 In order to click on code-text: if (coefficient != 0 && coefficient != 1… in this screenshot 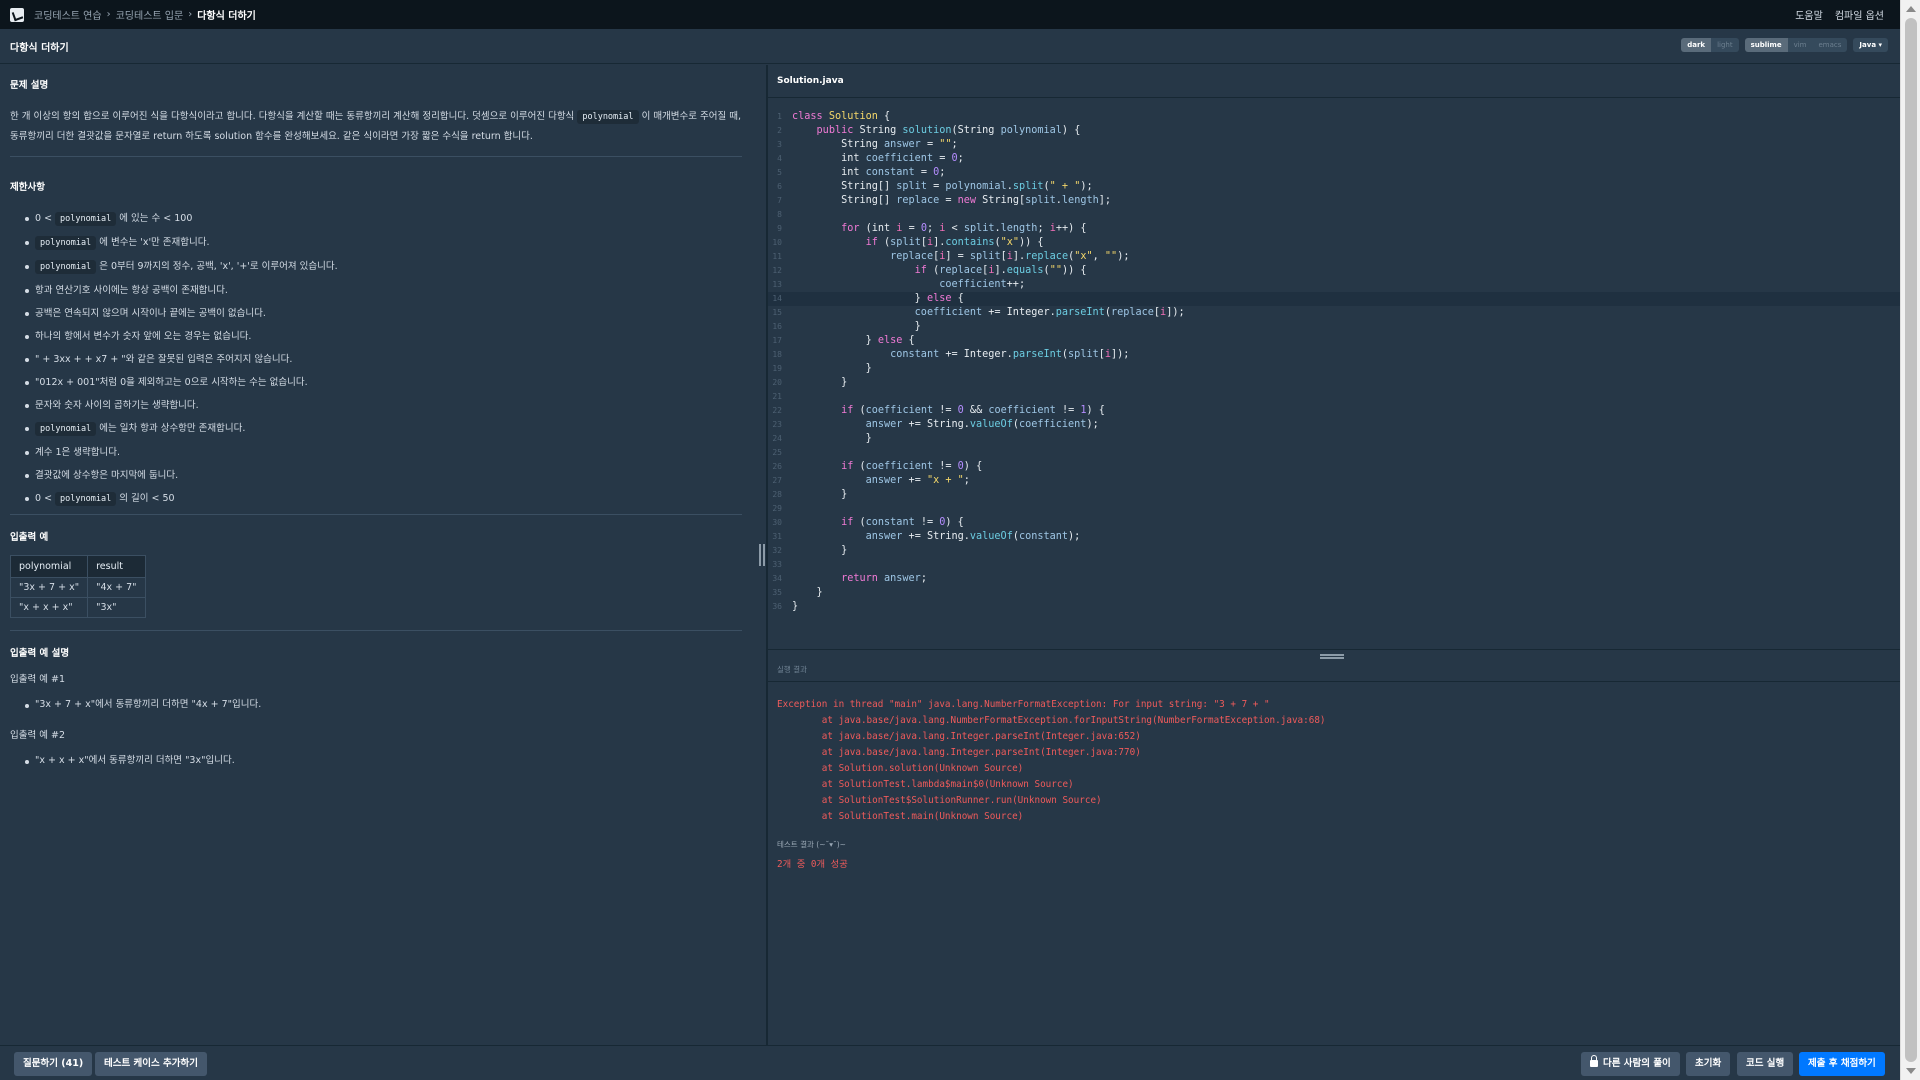, I will do `click(948, 411)`.